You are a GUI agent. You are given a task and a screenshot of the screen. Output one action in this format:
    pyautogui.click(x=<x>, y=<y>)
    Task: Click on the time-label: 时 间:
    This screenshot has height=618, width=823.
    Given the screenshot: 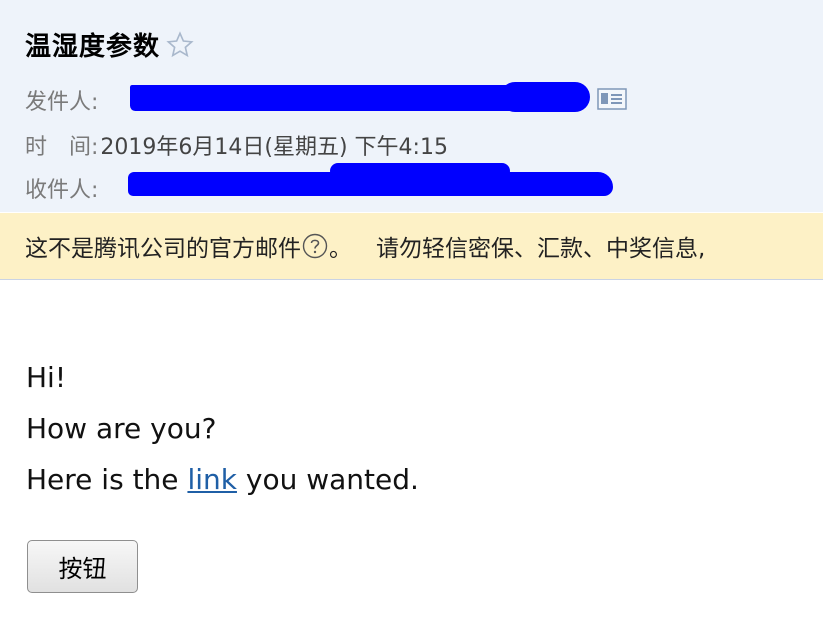 What is the action you would take?
    pyautogui.click(x=62, y=147)
    